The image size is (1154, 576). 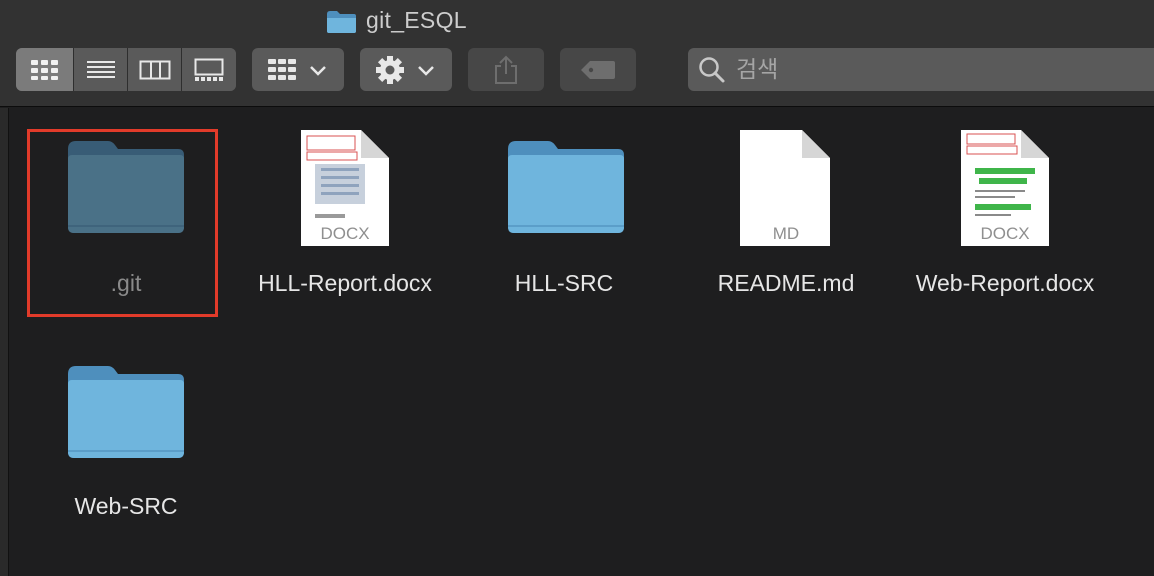 I want to click on group-by-button, so click(x=298, y=69).